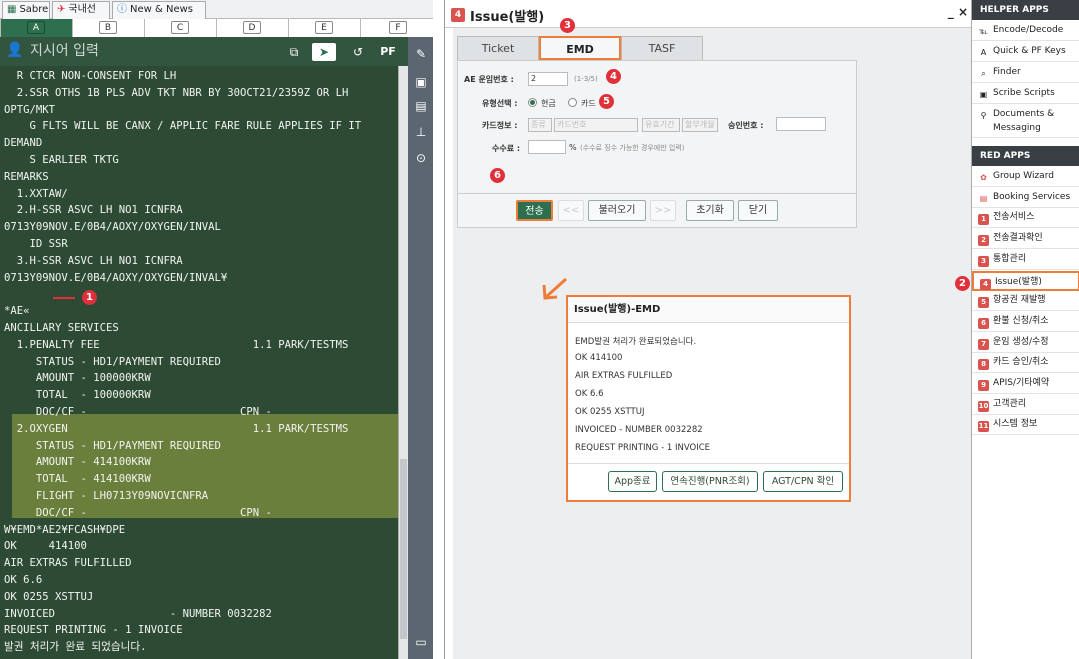 This screenshot has height=659, width=1079. What do you see at coordinates (588, 103) in the screenshot?
I see `card-label: 카드` at bounding box center [588, 103].